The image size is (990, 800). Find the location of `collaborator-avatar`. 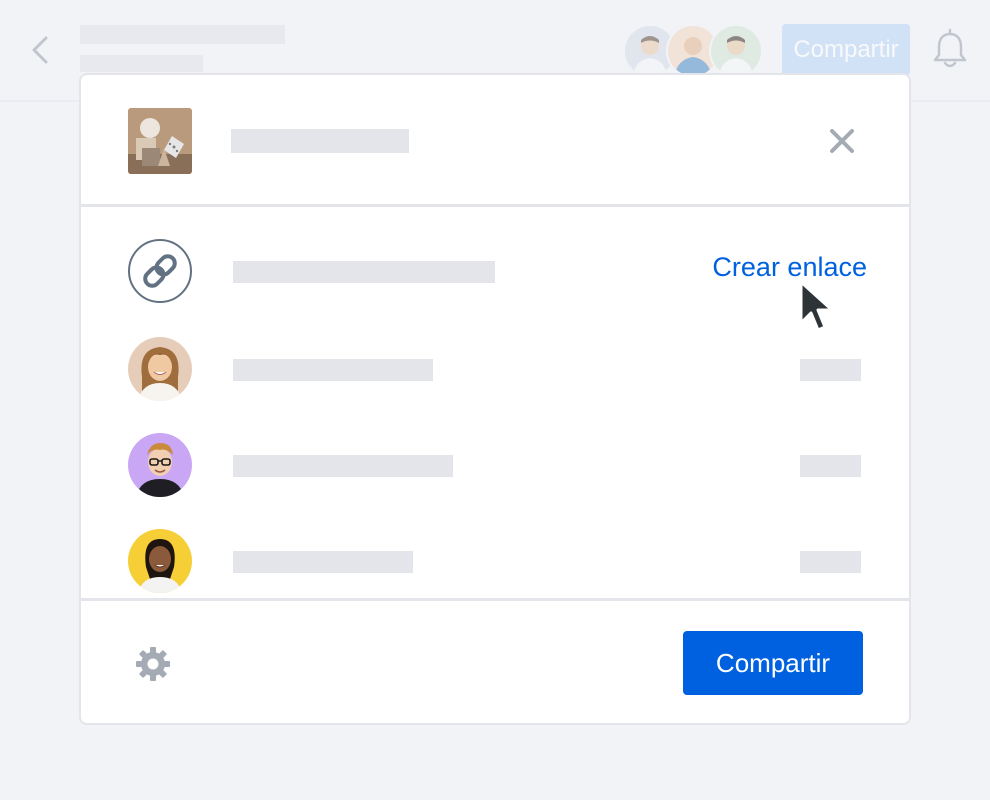

collaborator-avatar is located at coordinates (736, 51).